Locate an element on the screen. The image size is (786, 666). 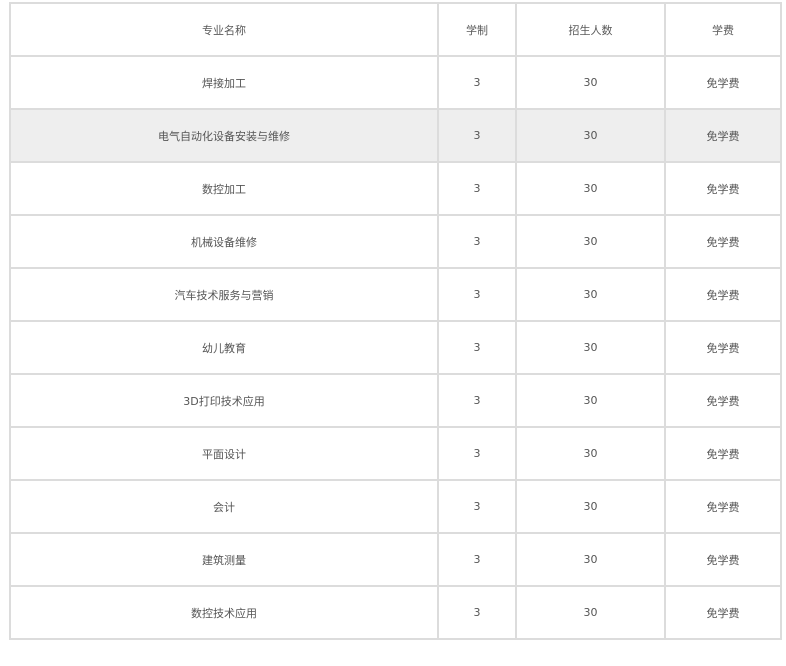
cell-program-name: 电气自动化设备安装与维修 is located at coordinates (224, 135).